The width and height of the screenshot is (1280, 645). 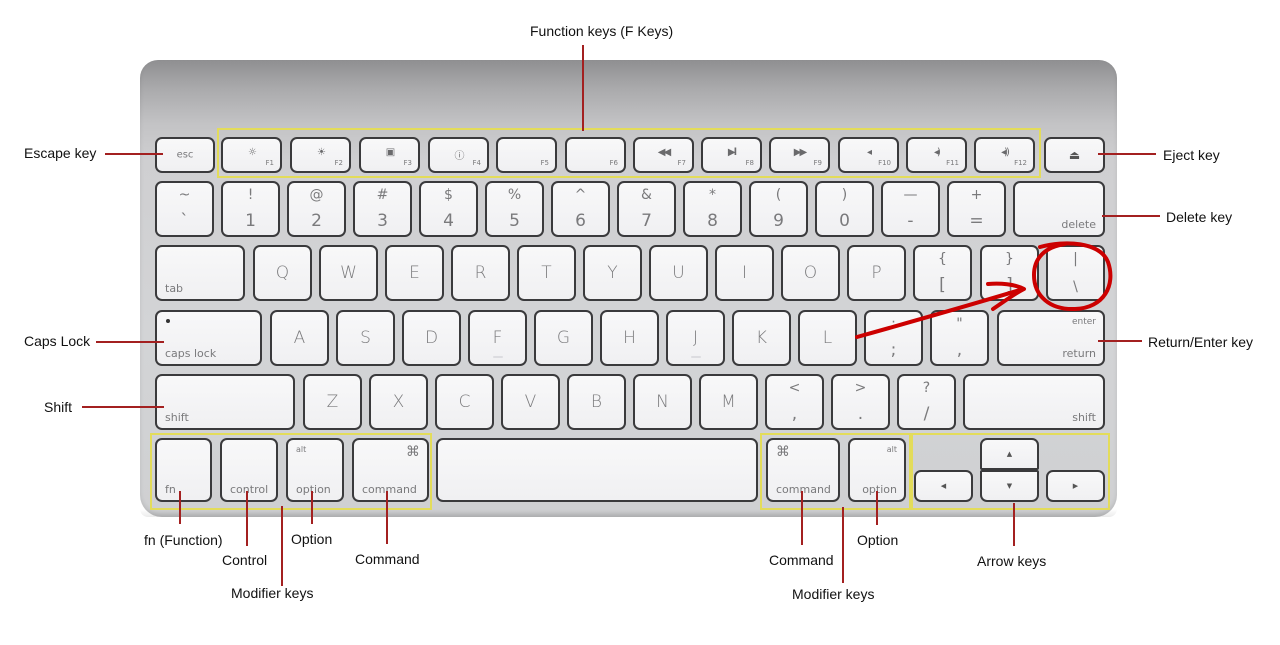 What do you see at coordinates (976, 209) in the screenshot?
I see `key-number: + =` at bounding box center [976, 209].